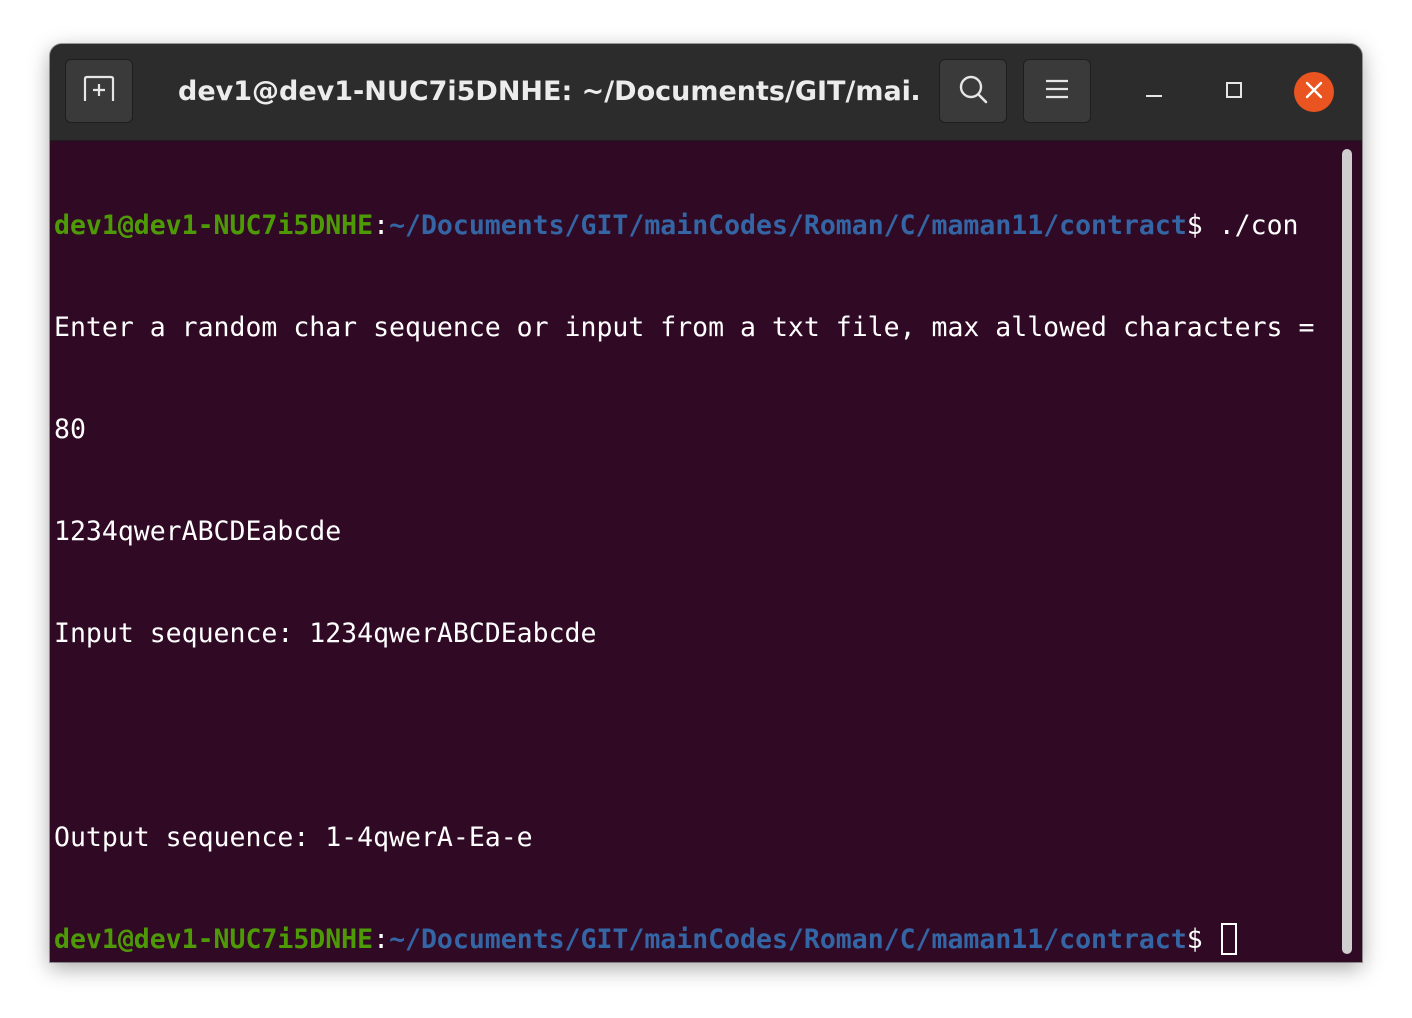  Describe the element at coordinates (70, 429) in the screenshot. I see `output-line: 80` at that location.